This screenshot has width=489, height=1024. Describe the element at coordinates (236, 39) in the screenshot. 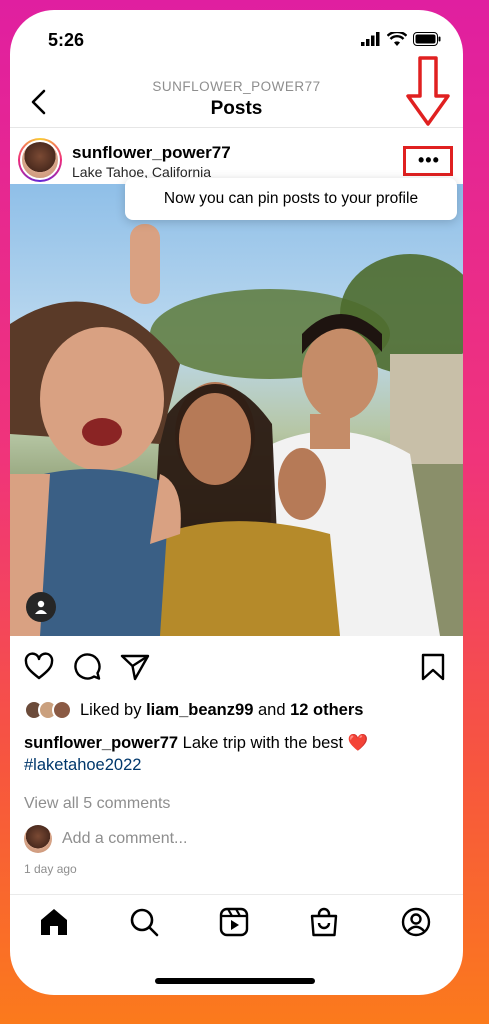

I see `status-bar: 5:26` at that location.